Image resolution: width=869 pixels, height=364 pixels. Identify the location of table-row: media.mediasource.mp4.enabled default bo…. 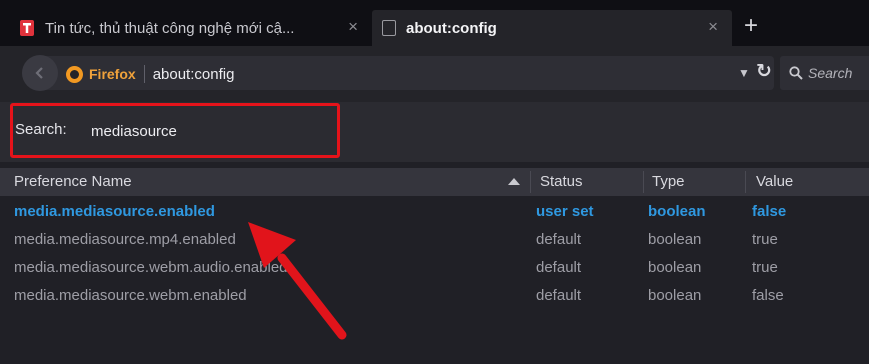
(434, 240).